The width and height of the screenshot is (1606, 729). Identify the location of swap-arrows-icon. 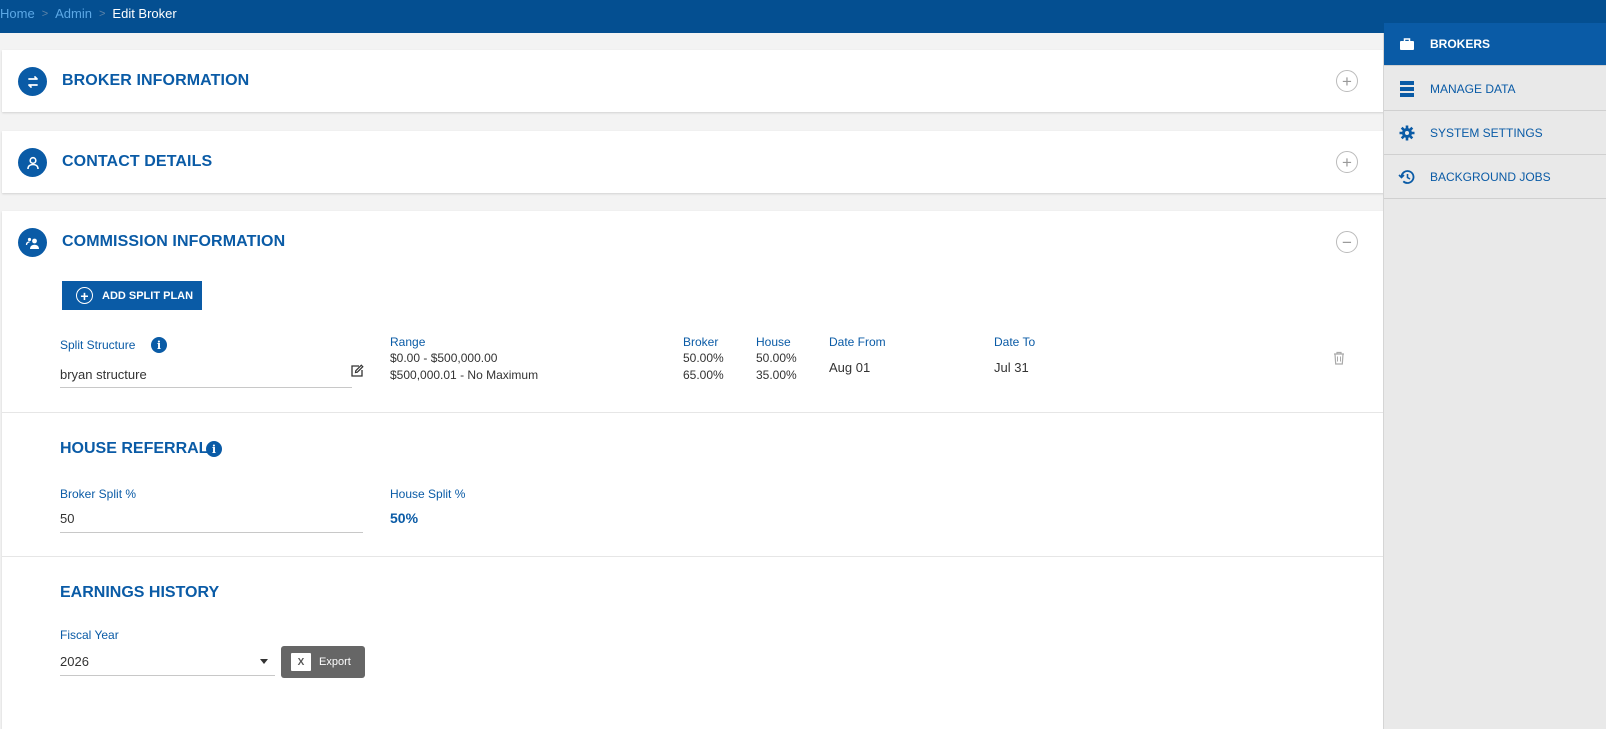
(32, 81).